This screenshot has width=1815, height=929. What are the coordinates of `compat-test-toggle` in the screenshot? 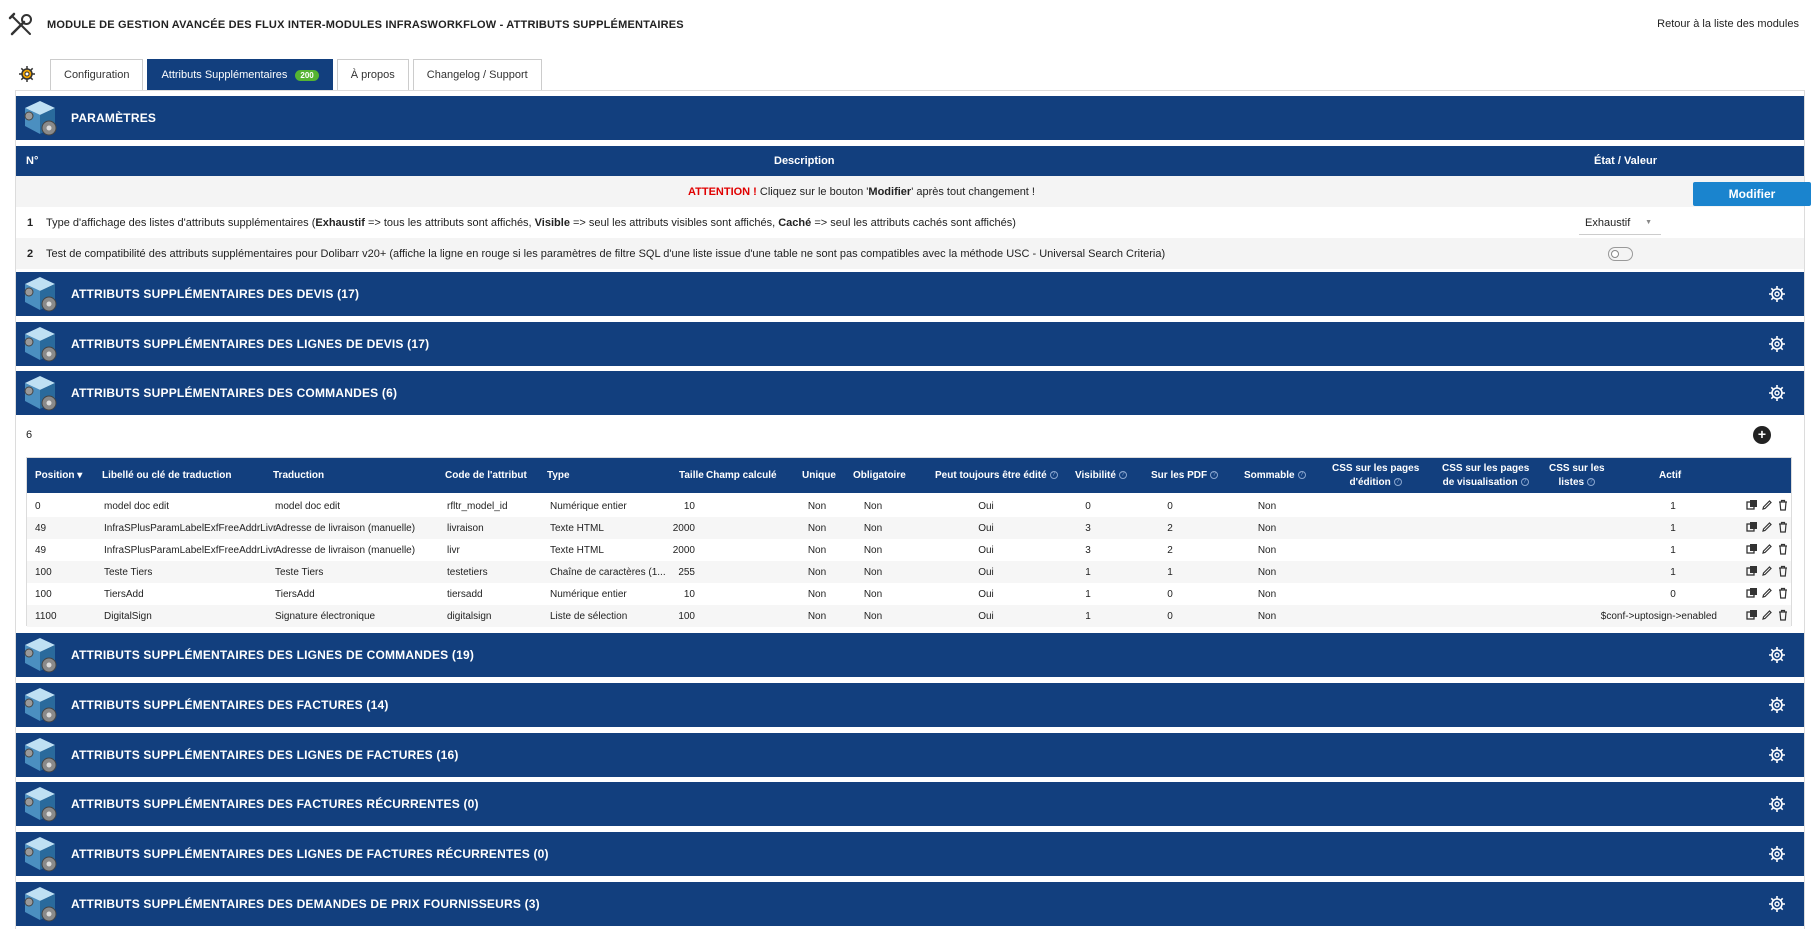 It's located at (1620, 254).